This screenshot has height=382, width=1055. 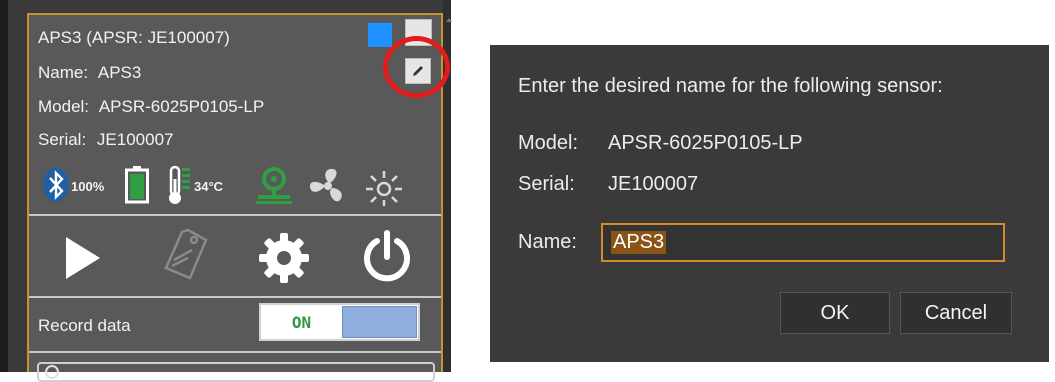 What do you see at coordinates (803, 242) in the screenshot?
I see `name-input: APS3` at bounding box center [803, 242].